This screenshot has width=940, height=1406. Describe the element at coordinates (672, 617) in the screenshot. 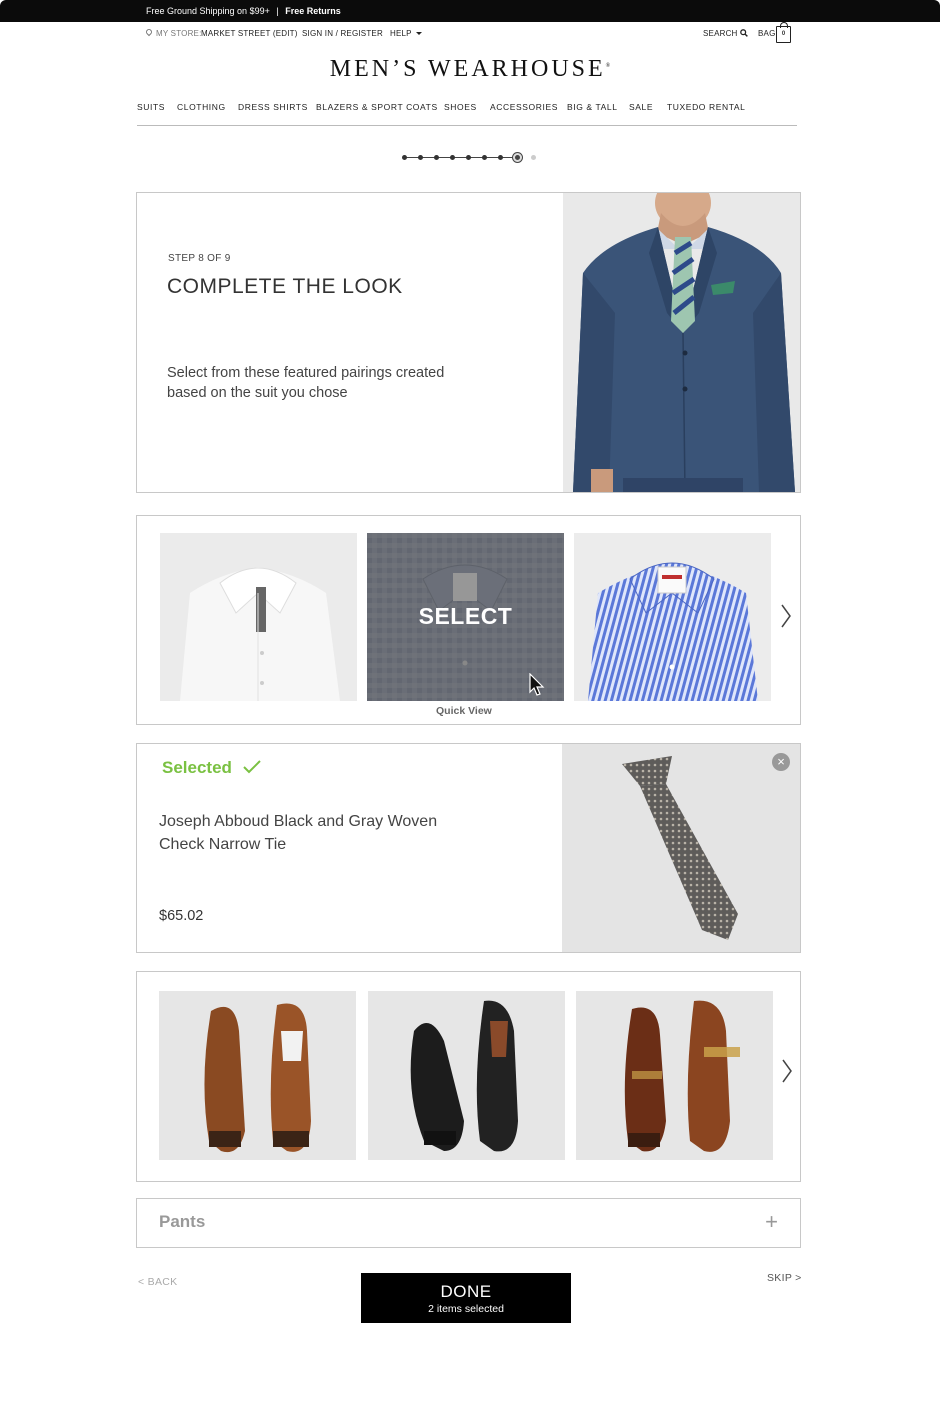

I see `product-card-blue-stripe-shirt` at that location.